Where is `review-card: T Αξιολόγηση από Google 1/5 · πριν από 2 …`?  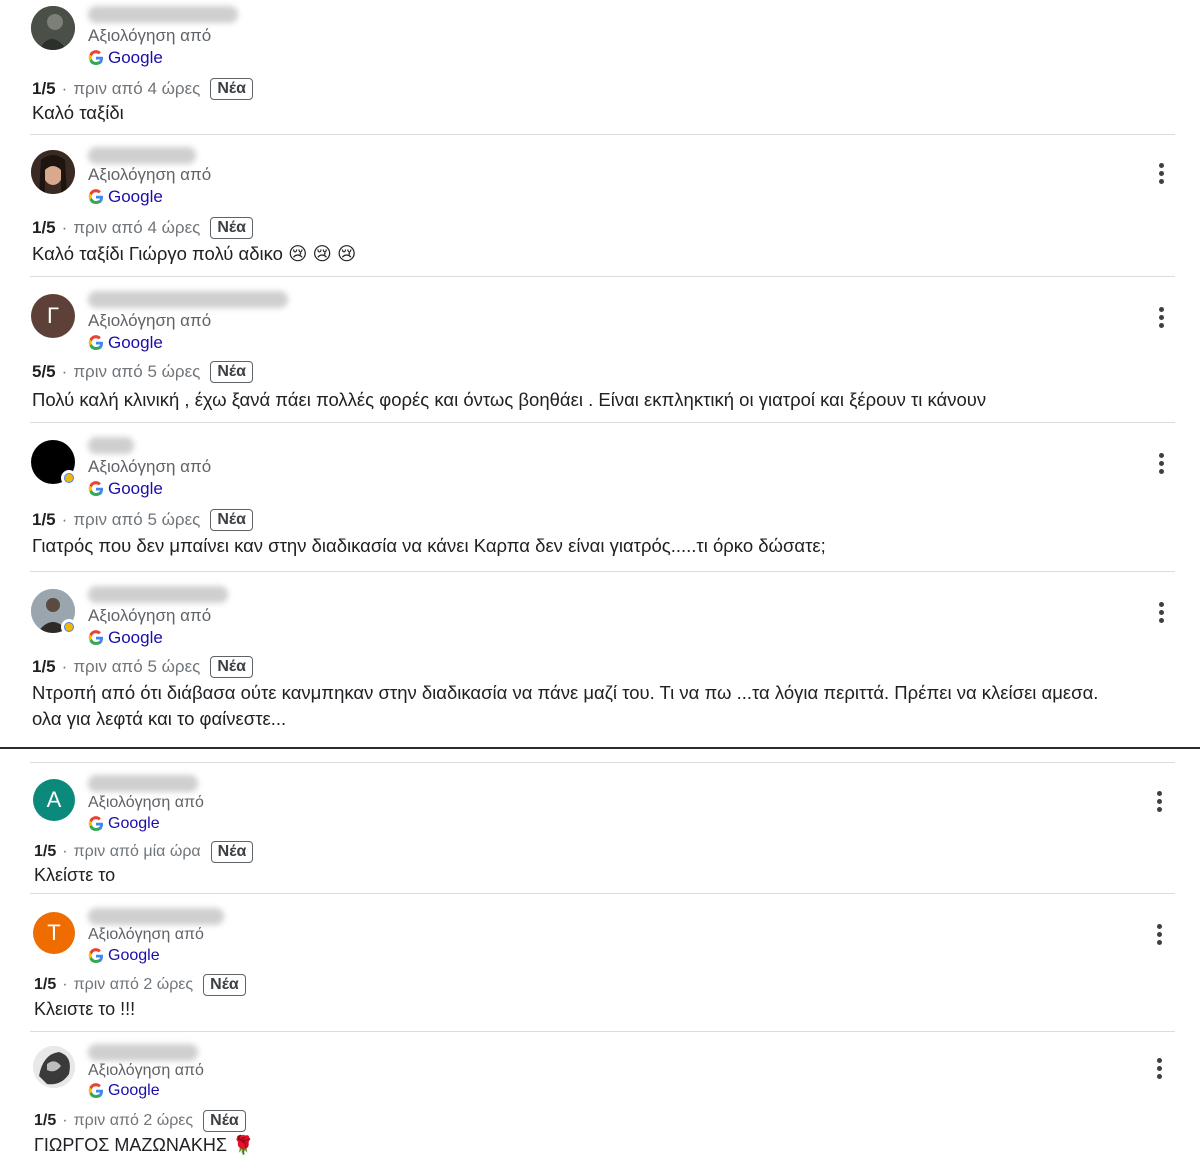 review-card: T Αξιολόγηση από Google 1/5 · πριν από 2 … is located at coordinates (600, 963).